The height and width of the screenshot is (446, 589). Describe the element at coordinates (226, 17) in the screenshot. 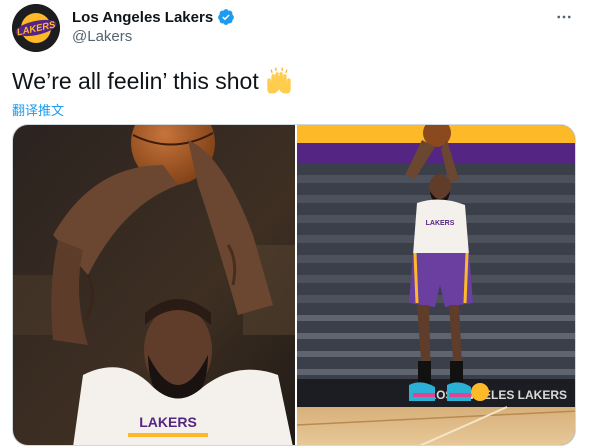

I see `verified-badge-icon` at that location.